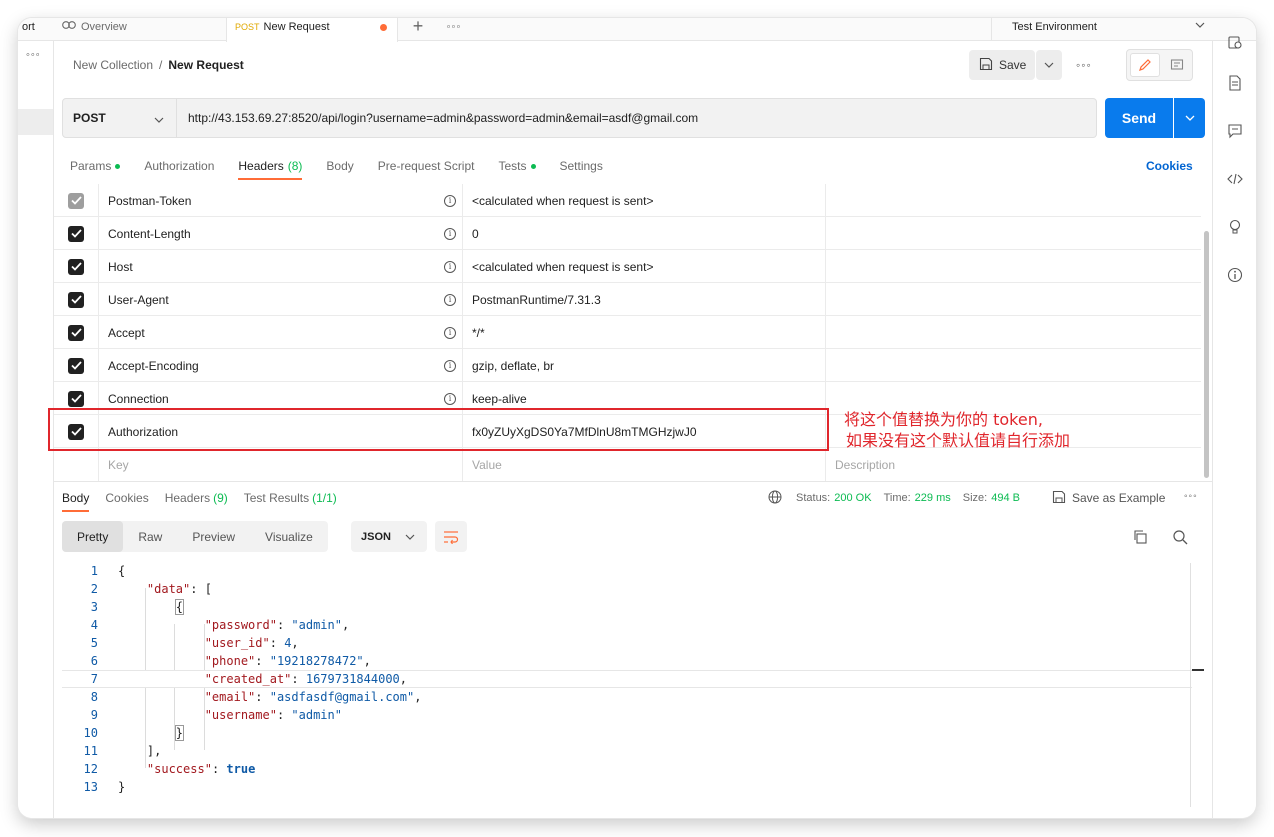 The height and width of the screenshot is (837, 1274). What do you see at coordinates (1084, 65) in the screenshot?
I see `request-more-button: ◦◦◦` at bounding box center [1084, 65].